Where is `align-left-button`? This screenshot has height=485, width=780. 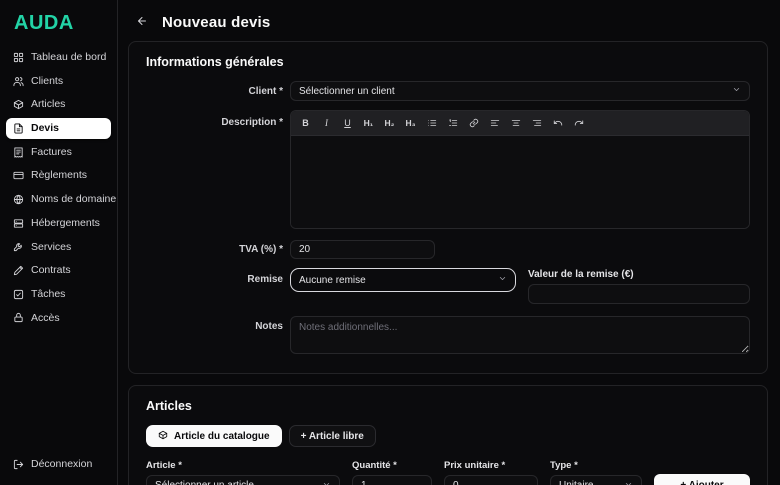
align-left-button is located at coordinates (494, 123).